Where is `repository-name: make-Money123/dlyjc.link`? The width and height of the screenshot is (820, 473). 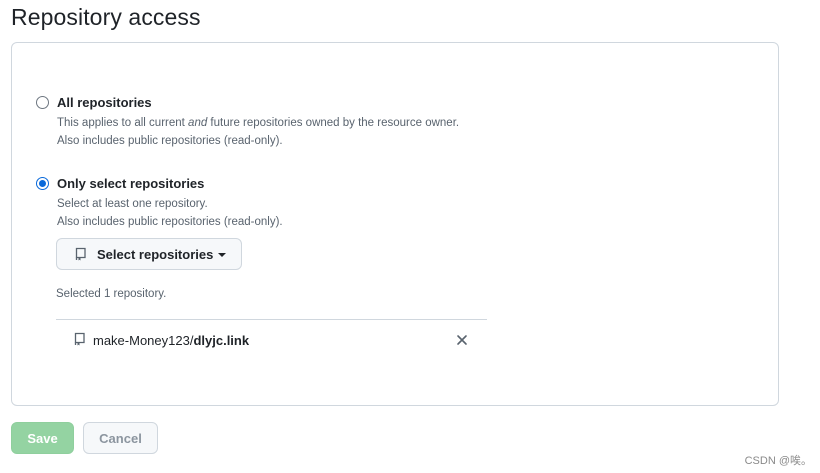 repository-name: make-Money123/dlyjc.link is located at coordinates (171, 340).